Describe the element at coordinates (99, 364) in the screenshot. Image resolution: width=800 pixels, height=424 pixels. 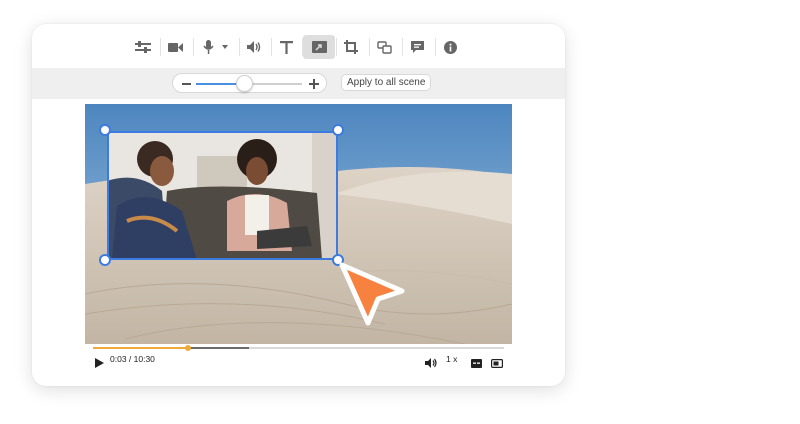
I see `play-icon` at that location.